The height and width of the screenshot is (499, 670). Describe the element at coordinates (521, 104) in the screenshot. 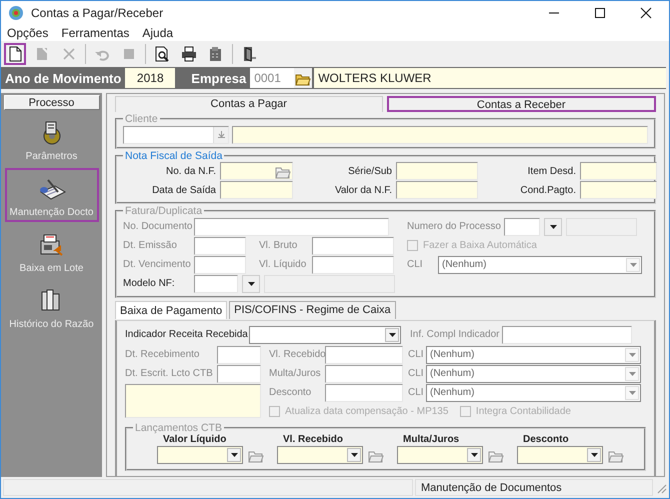

I see `tab: Contas a Receber` at that location.